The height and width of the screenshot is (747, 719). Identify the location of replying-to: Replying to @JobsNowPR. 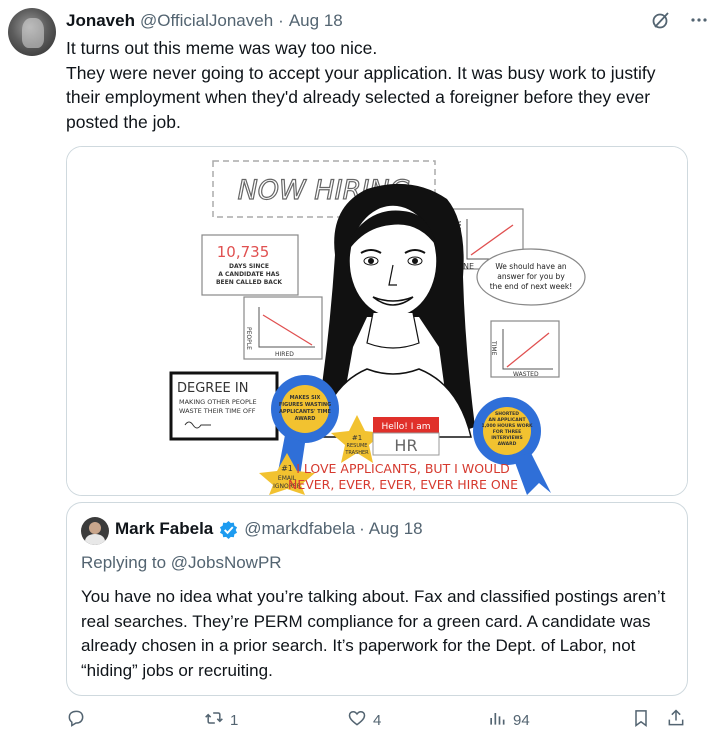
(181, 562).